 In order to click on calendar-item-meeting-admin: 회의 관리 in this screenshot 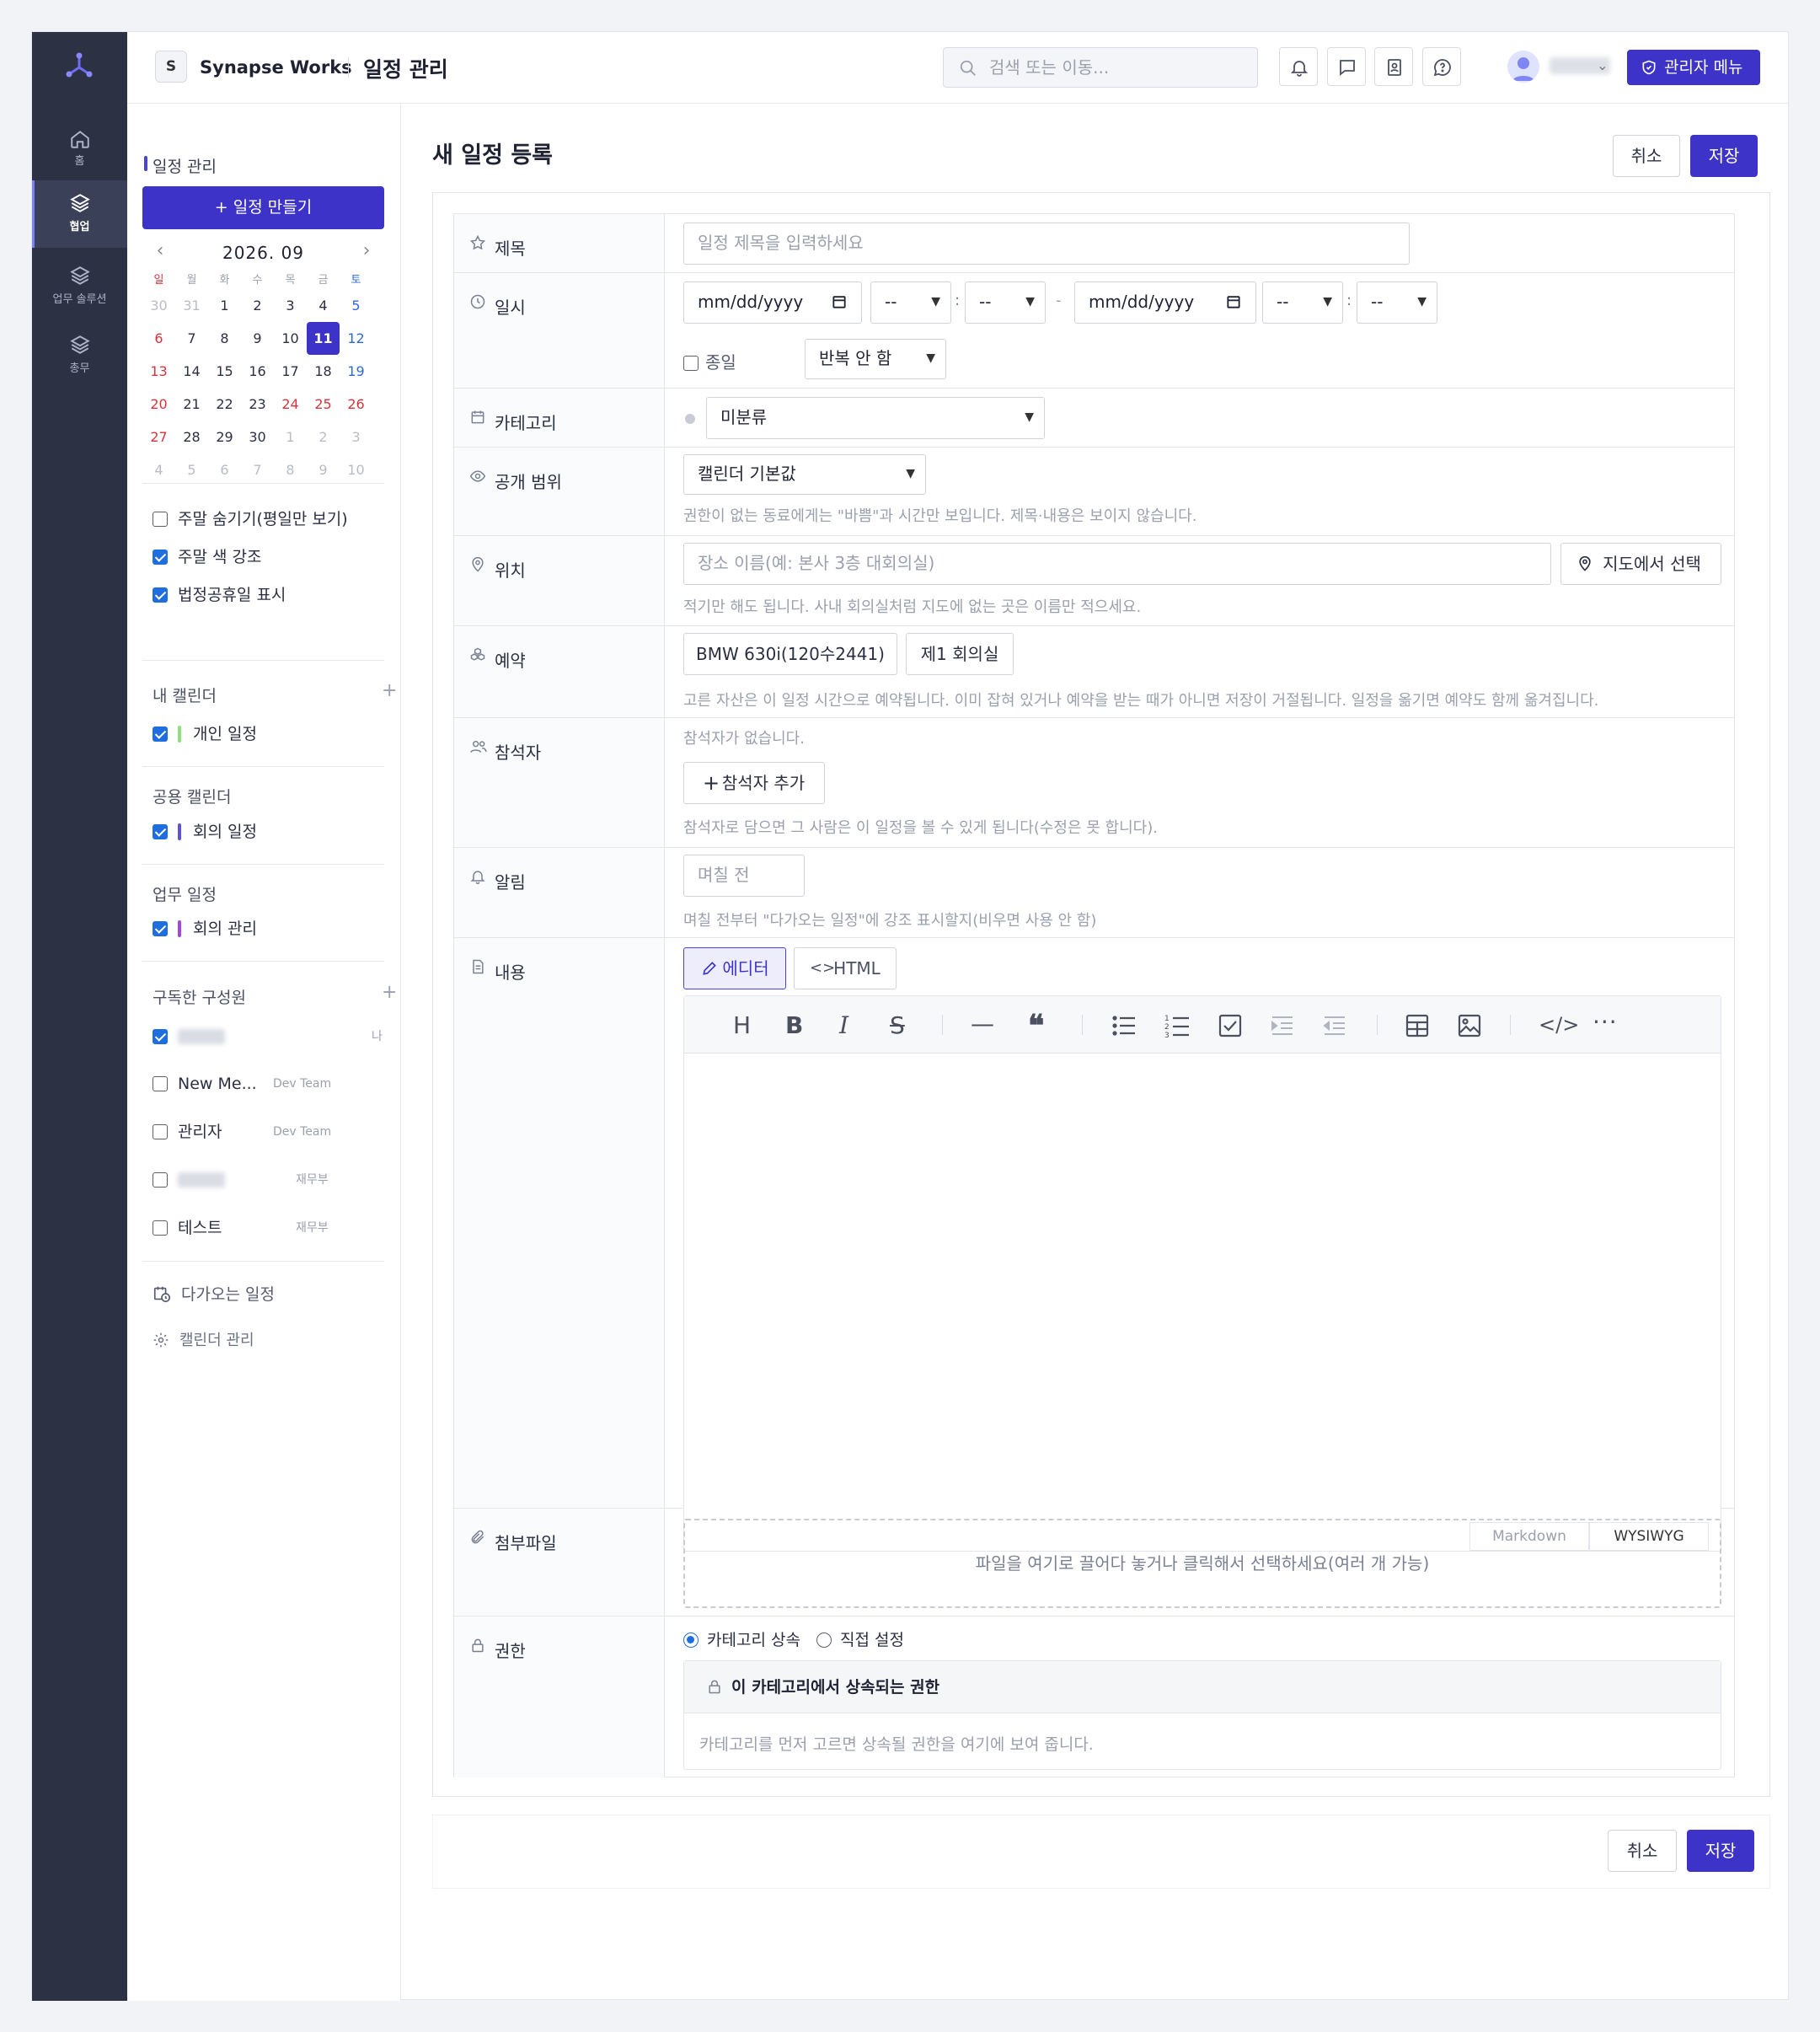, I will do `click(205, 929)`.